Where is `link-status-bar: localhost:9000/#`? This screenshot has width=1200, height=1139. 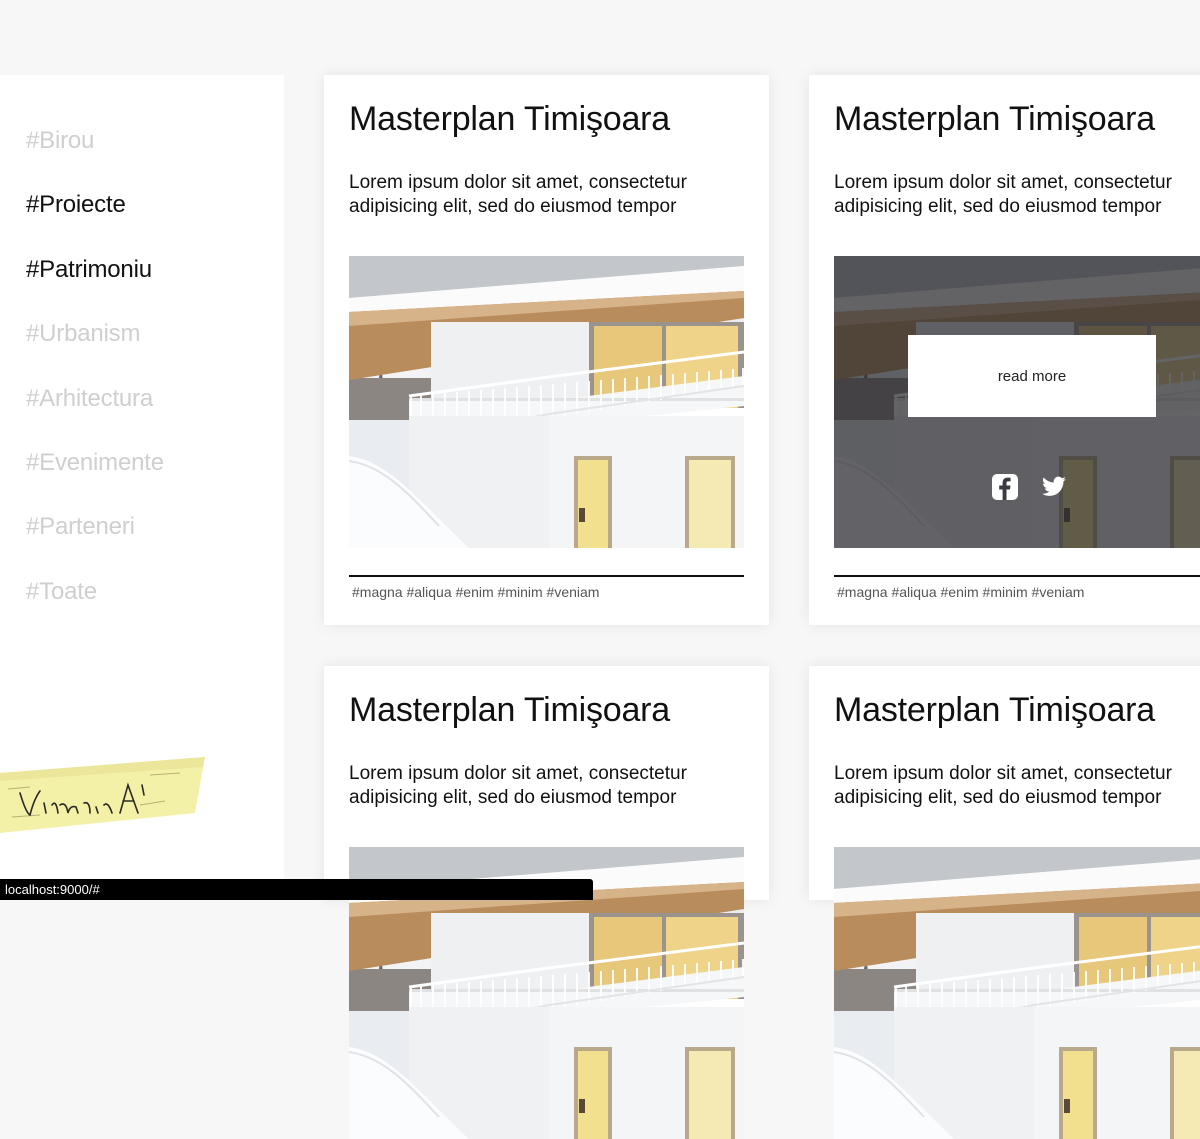
link-status-bar: localhost:9000/# is located at coordinates (296, 889).